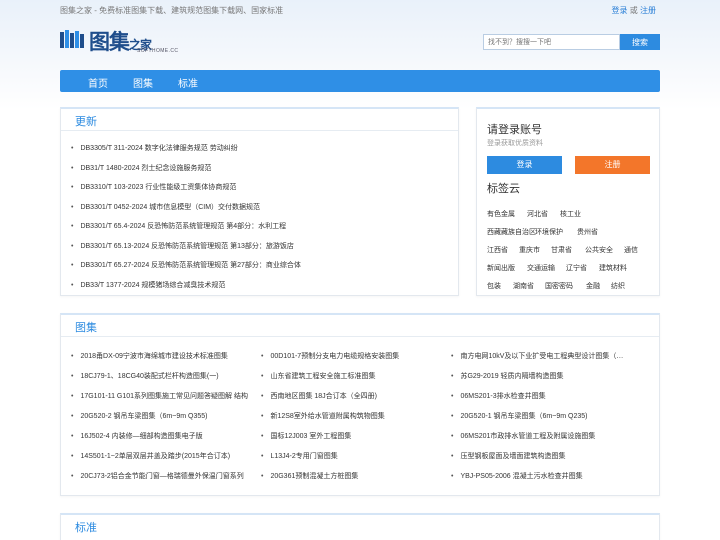 The height and width of the screenshot is (540, 720). I want to click on tag-link: 贵州省, so click(587, 232).